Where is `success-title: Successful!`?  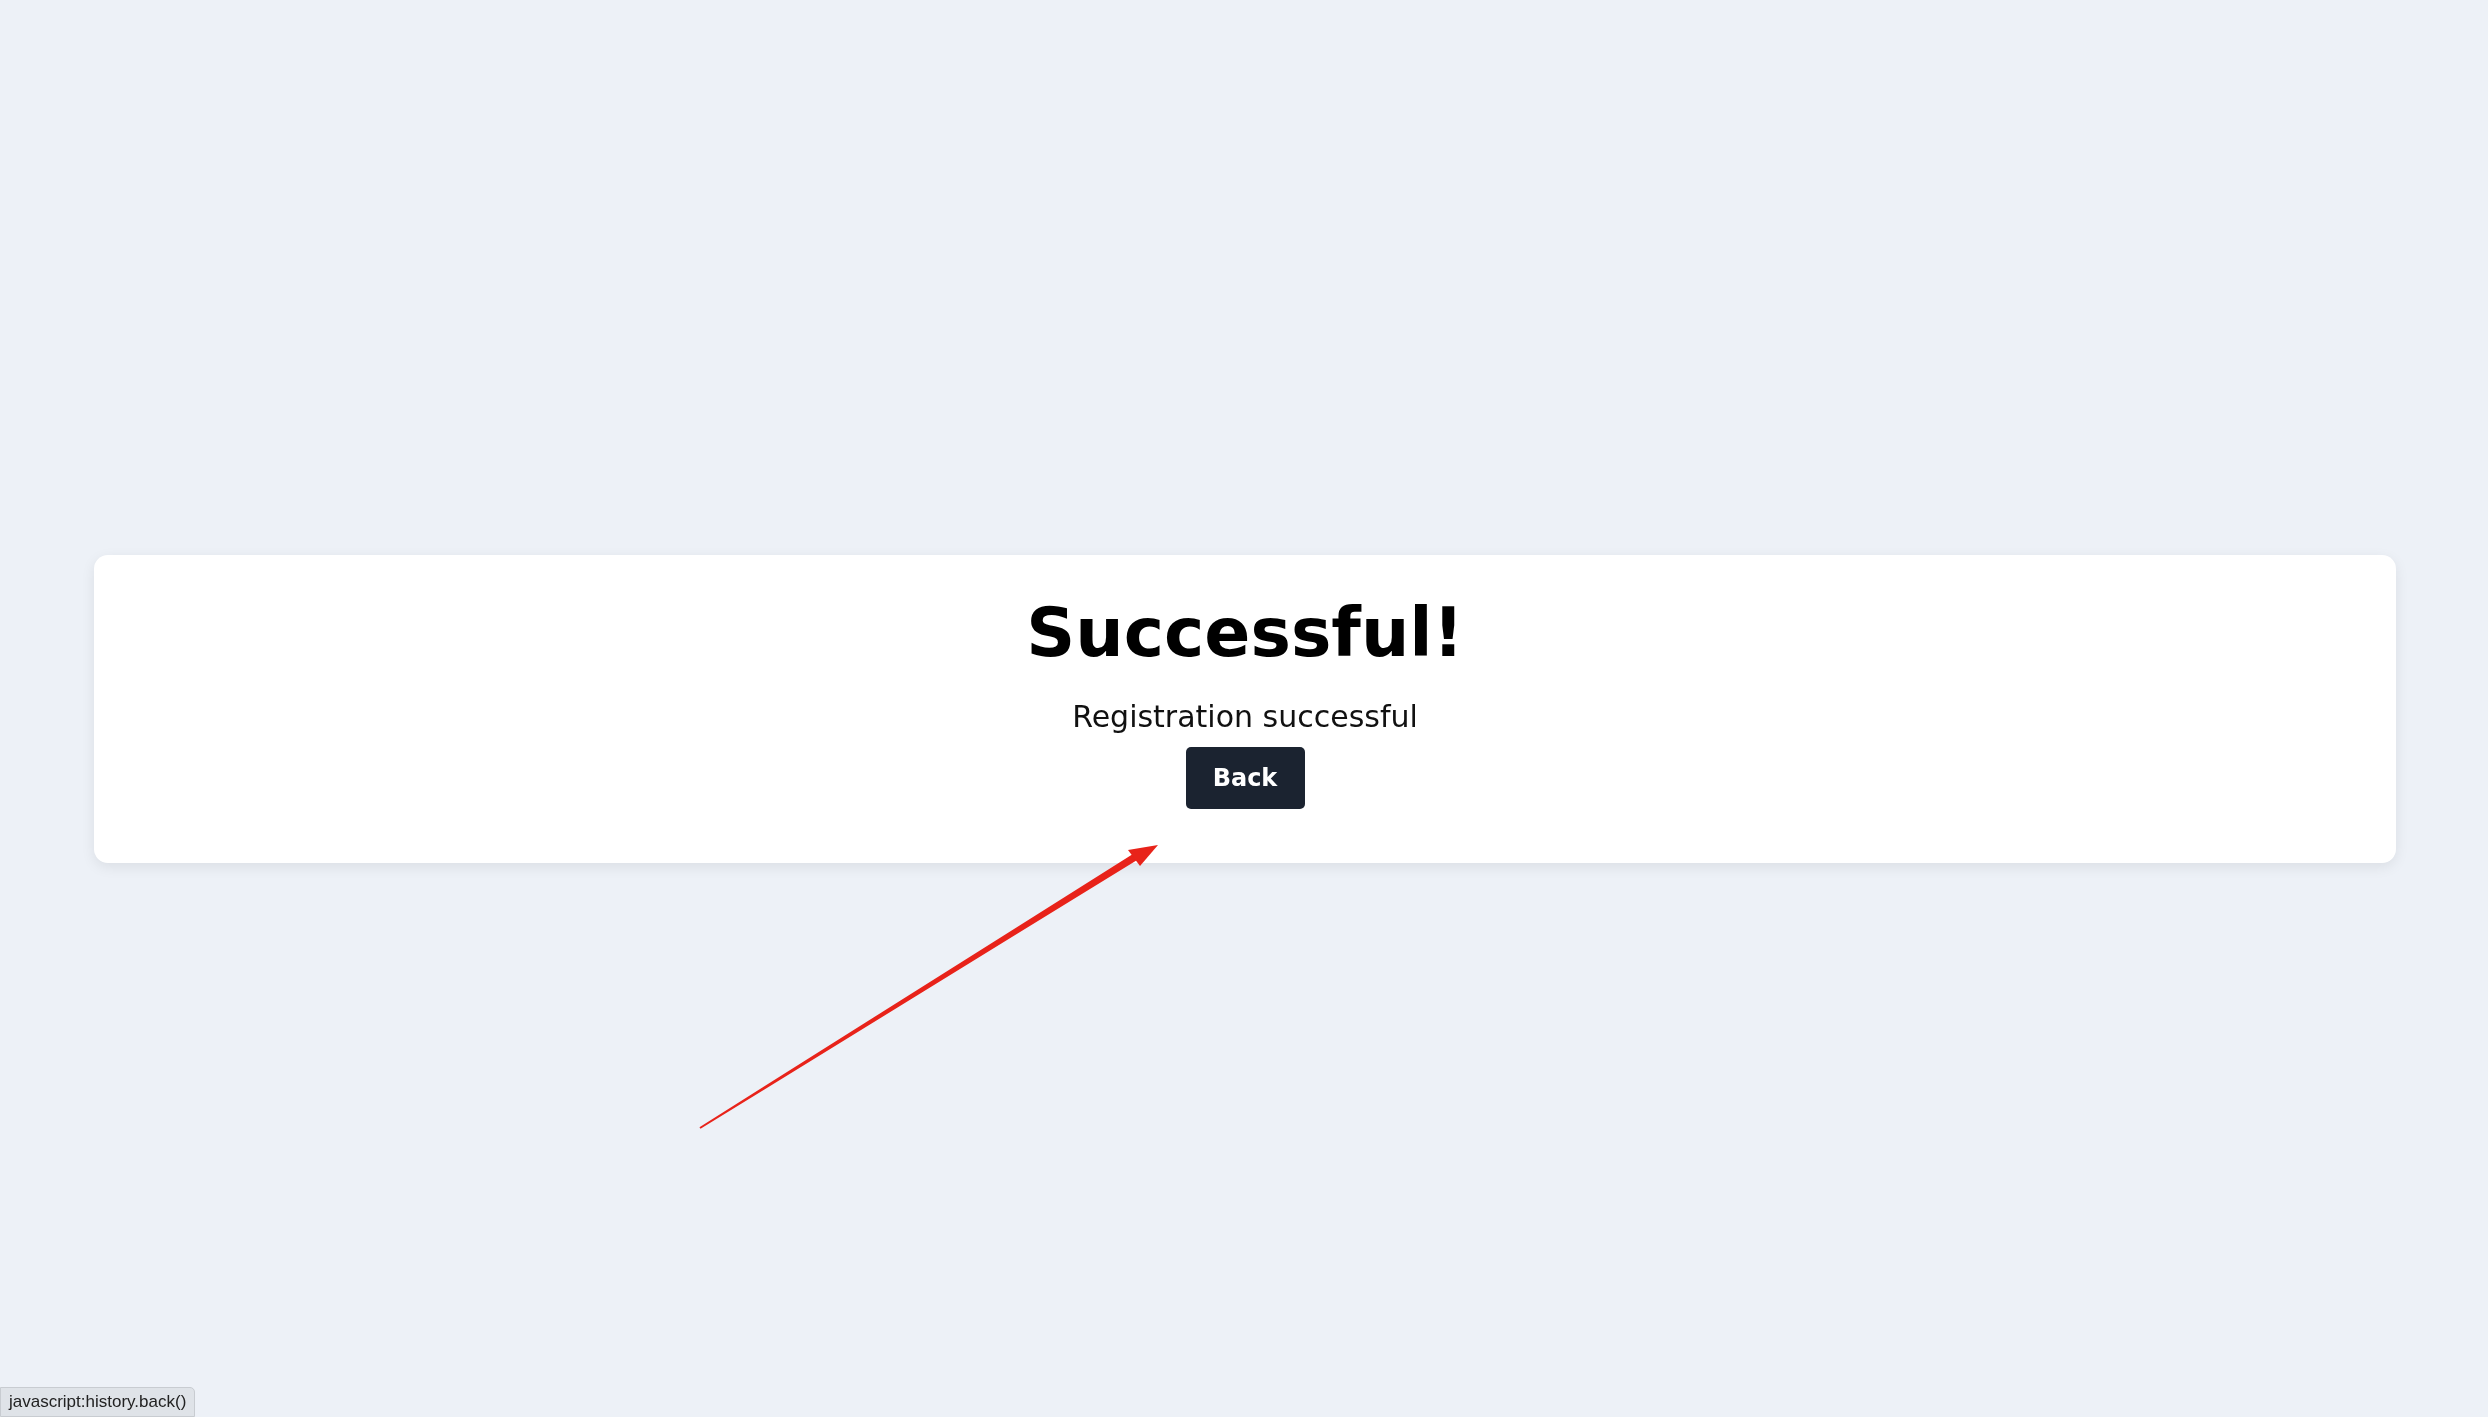
success-title: Successful! is located at coordinates (1245, 633).